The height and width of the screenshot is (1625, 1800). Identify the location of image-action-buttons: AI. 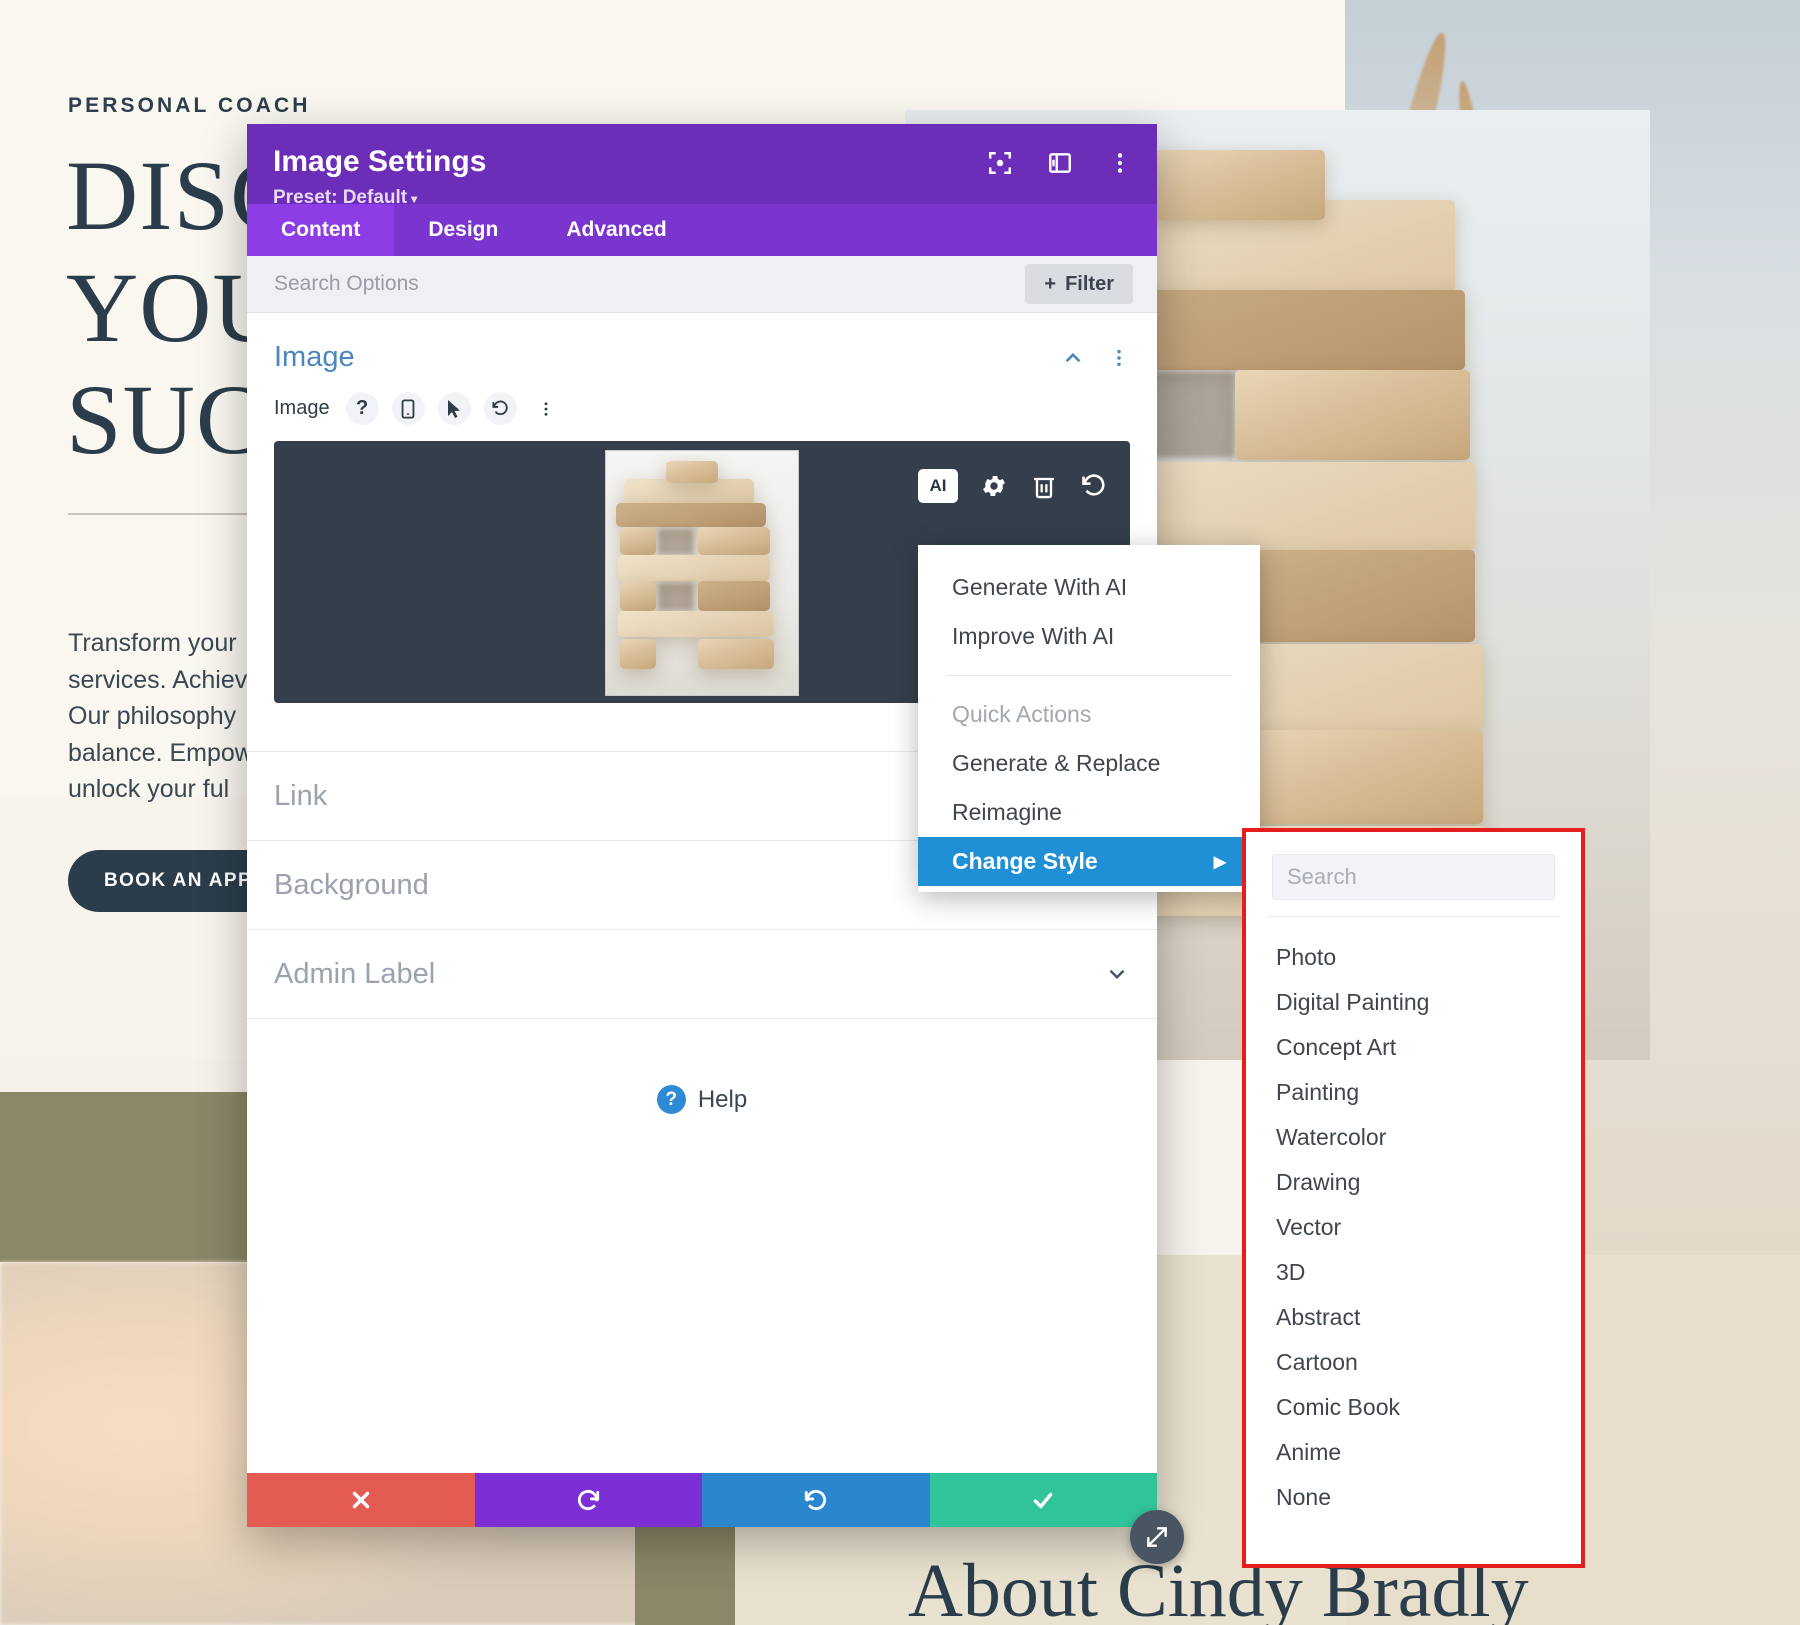
(1013, 486).